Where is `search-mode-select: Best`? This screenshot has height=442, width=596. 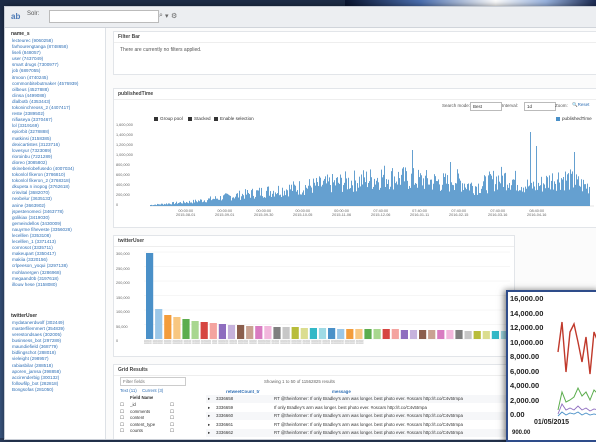 search-mode-select: Best is located at coordinates (486, 106).